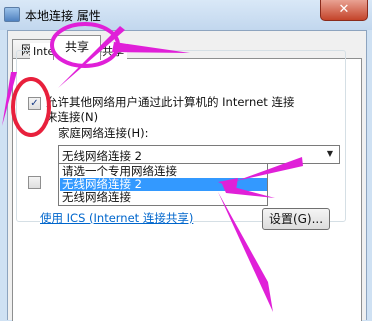 Image resolution: width=372 pixels, height=321 pixels. What do you see at coordinates (163, 197) in the screenshot?
I see `dropdown-option: 无线网络连接` at bounding box center [163, 197].